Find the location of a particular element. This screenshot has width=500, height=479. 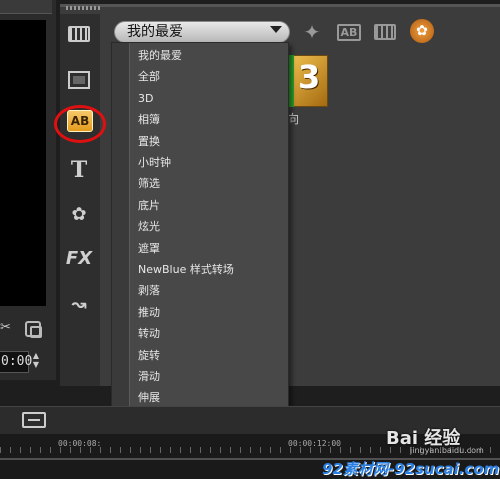

chevron-down-icon is located at coordinates (276, 29).